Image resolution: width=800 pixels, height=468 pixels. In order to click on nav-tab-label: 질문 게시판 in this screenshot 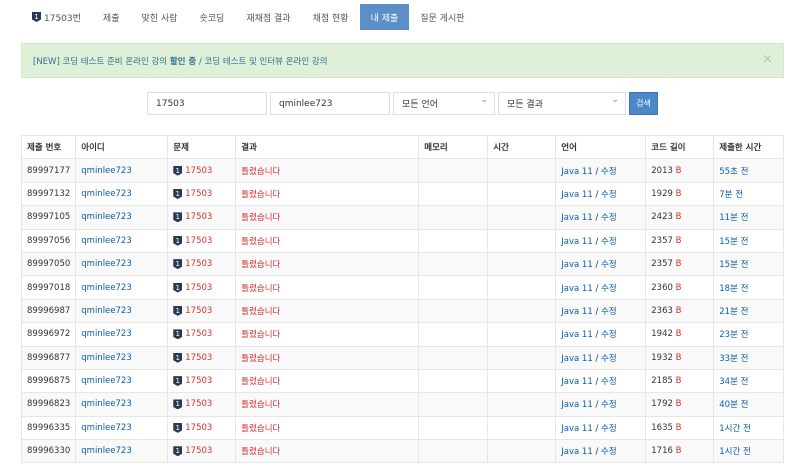, I will do `click(442, 18)`.